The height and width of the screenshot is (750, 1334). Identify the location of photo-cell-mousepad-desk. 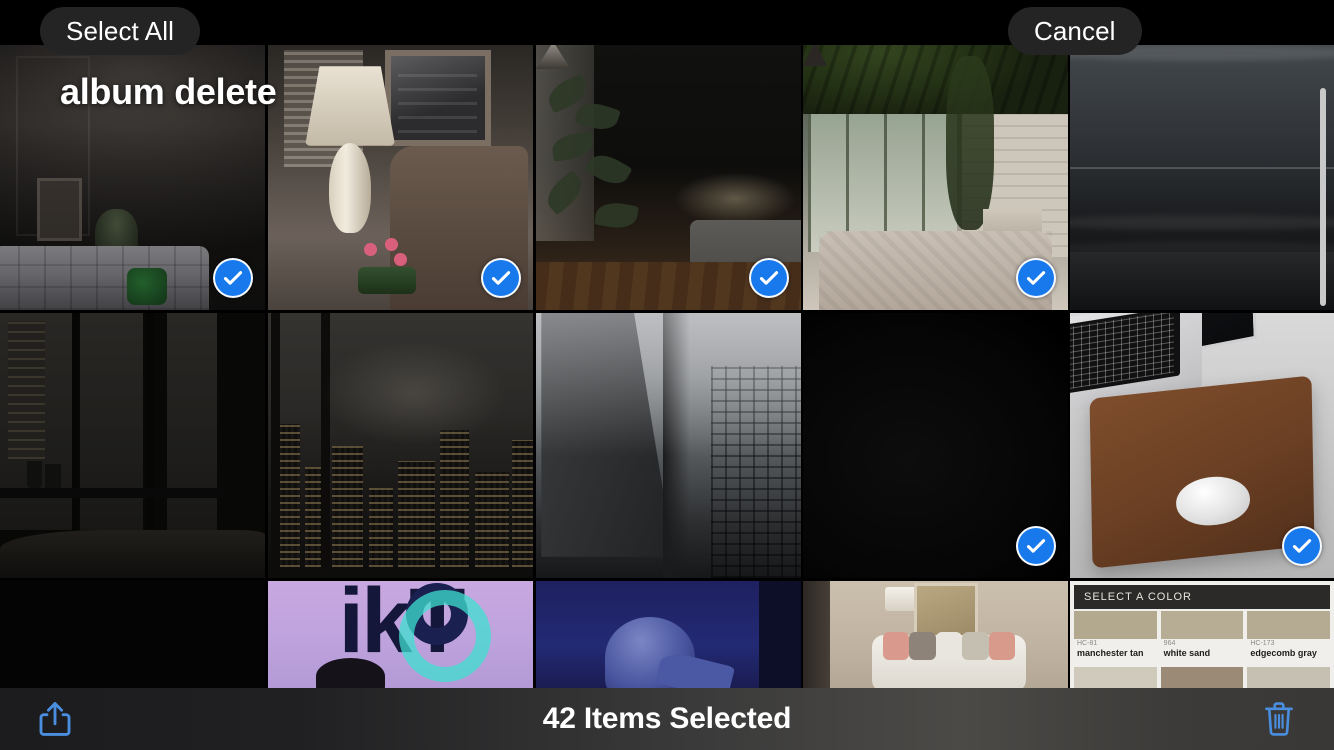
(1202, 445).